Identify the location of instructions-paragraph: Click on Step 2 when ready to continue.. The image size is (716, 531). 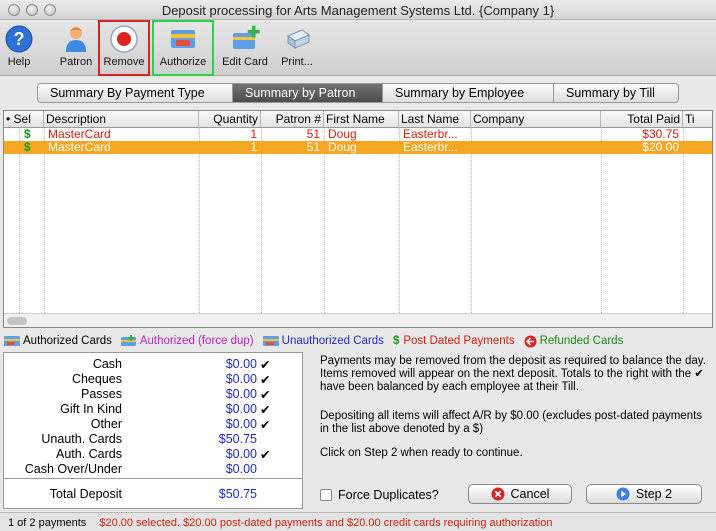
(421, 453).